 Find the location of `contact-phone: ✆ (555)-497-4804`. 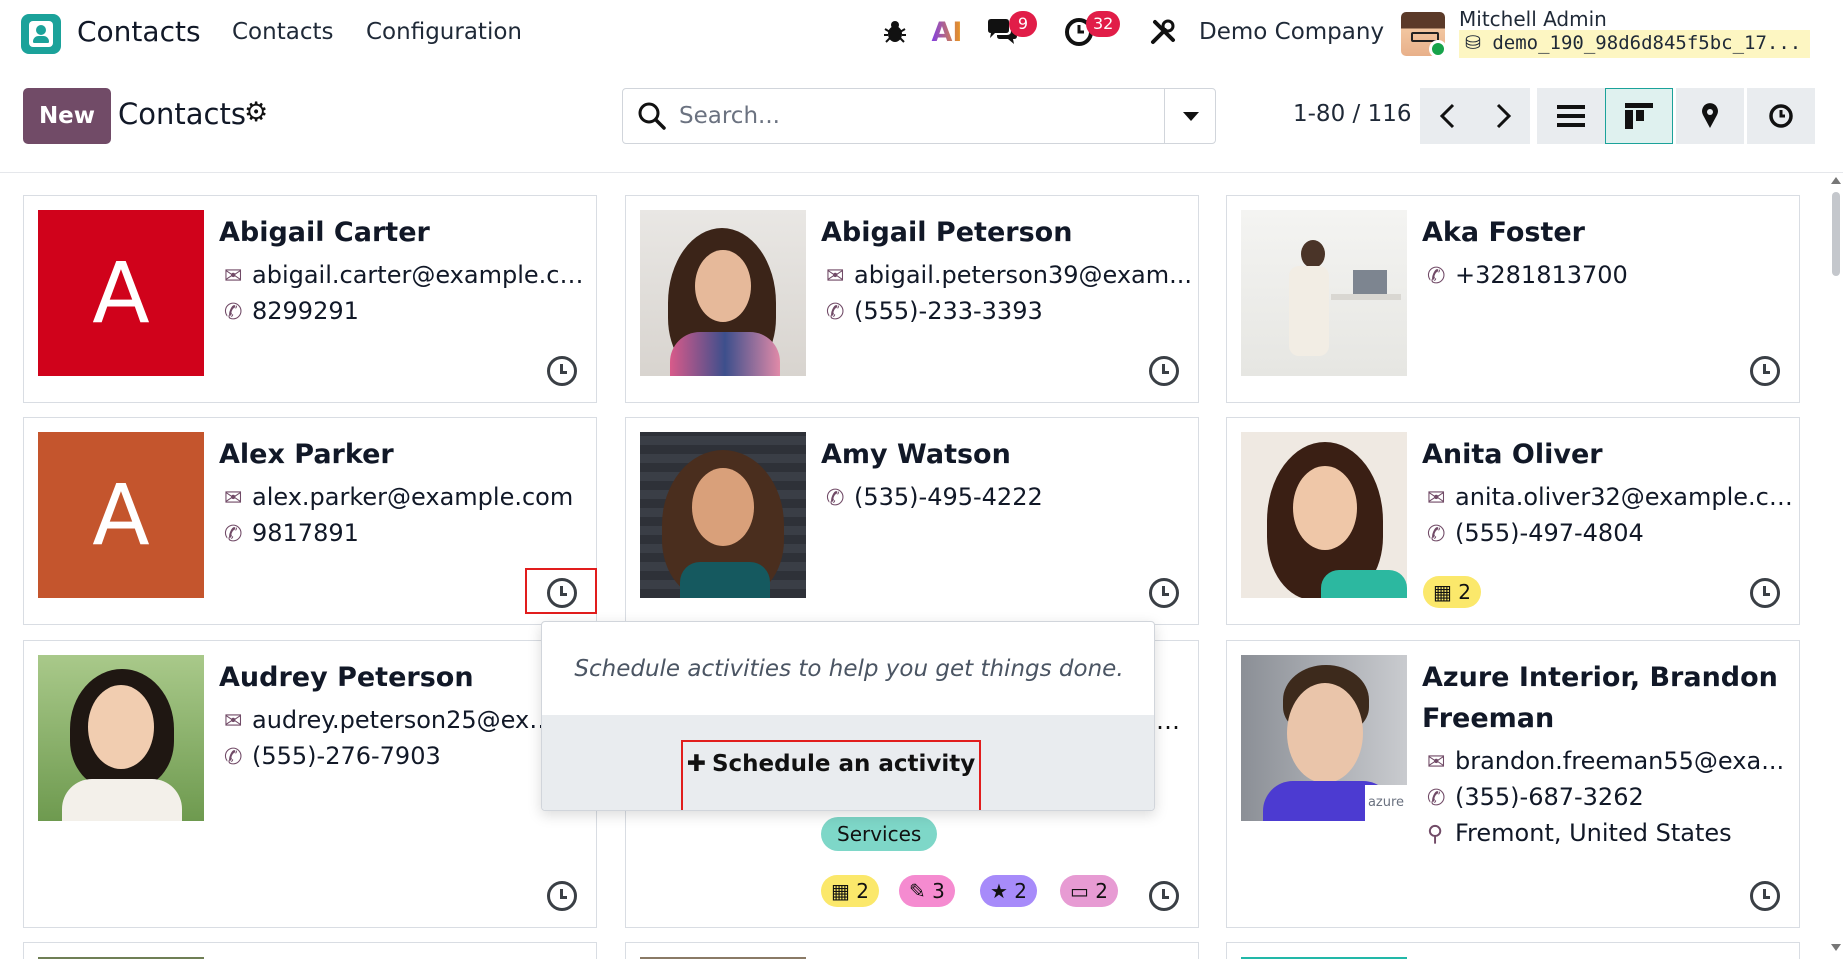

contact-phone: ✆ (555)-497-4804 is located at coordinates (1535, 533).